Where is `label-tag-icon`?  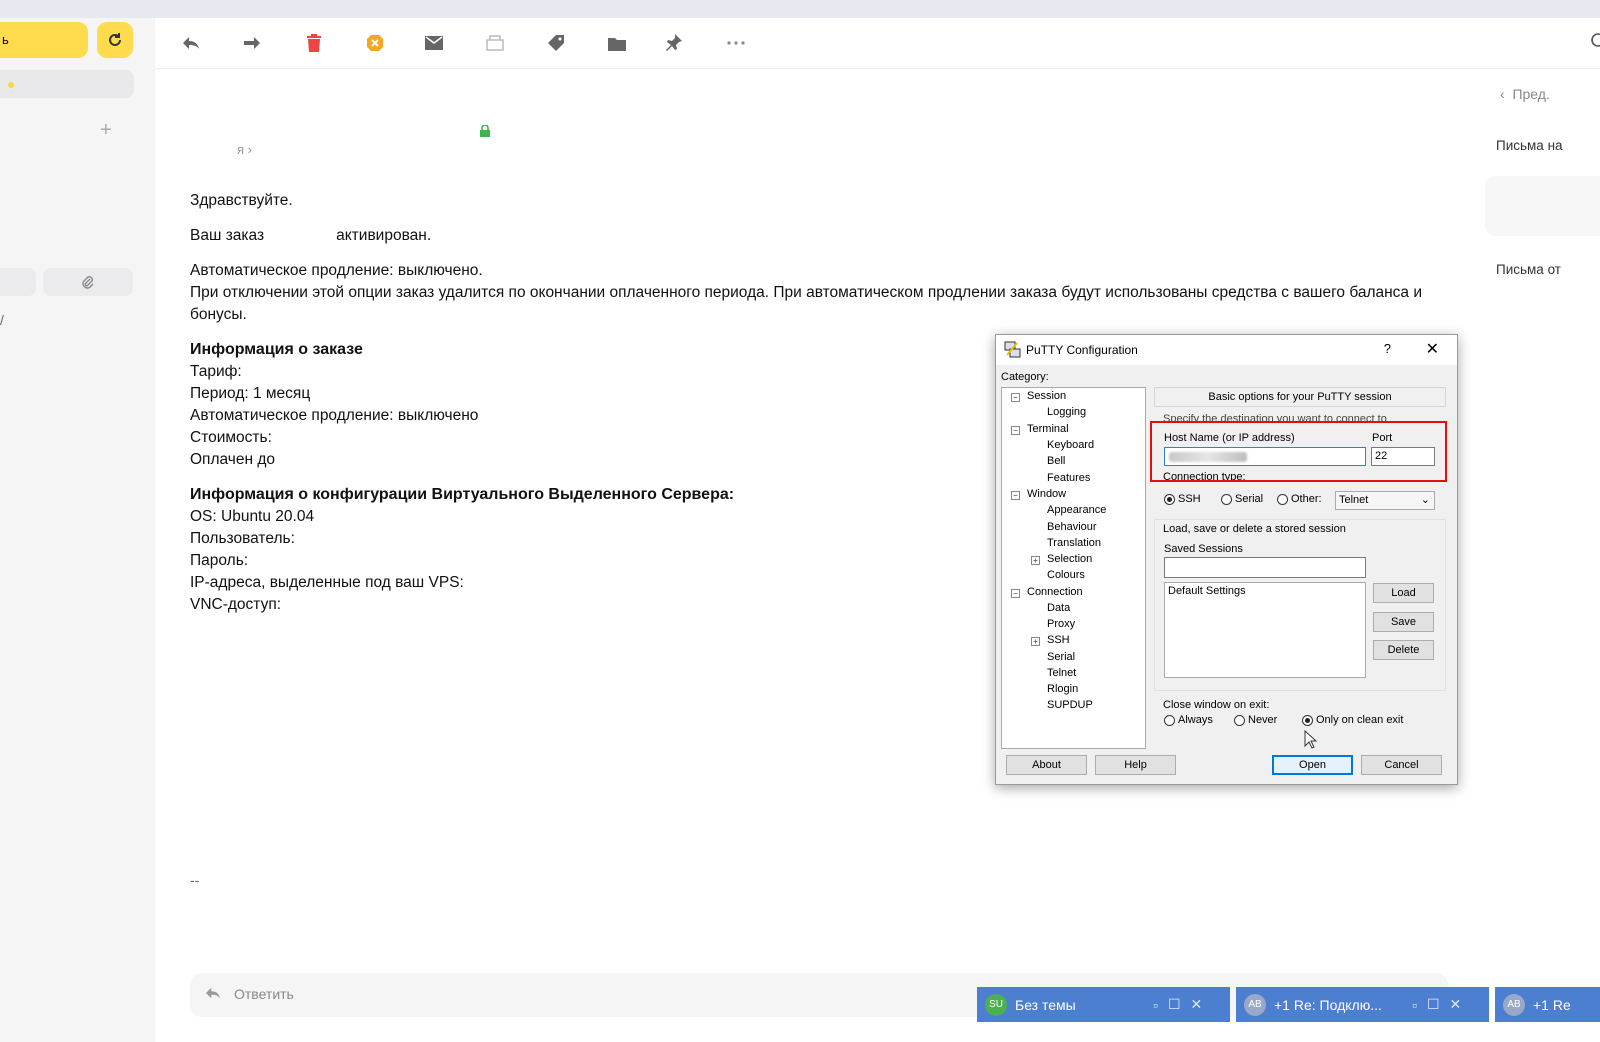 label-tag-icon is located at coordinates (556, 43).